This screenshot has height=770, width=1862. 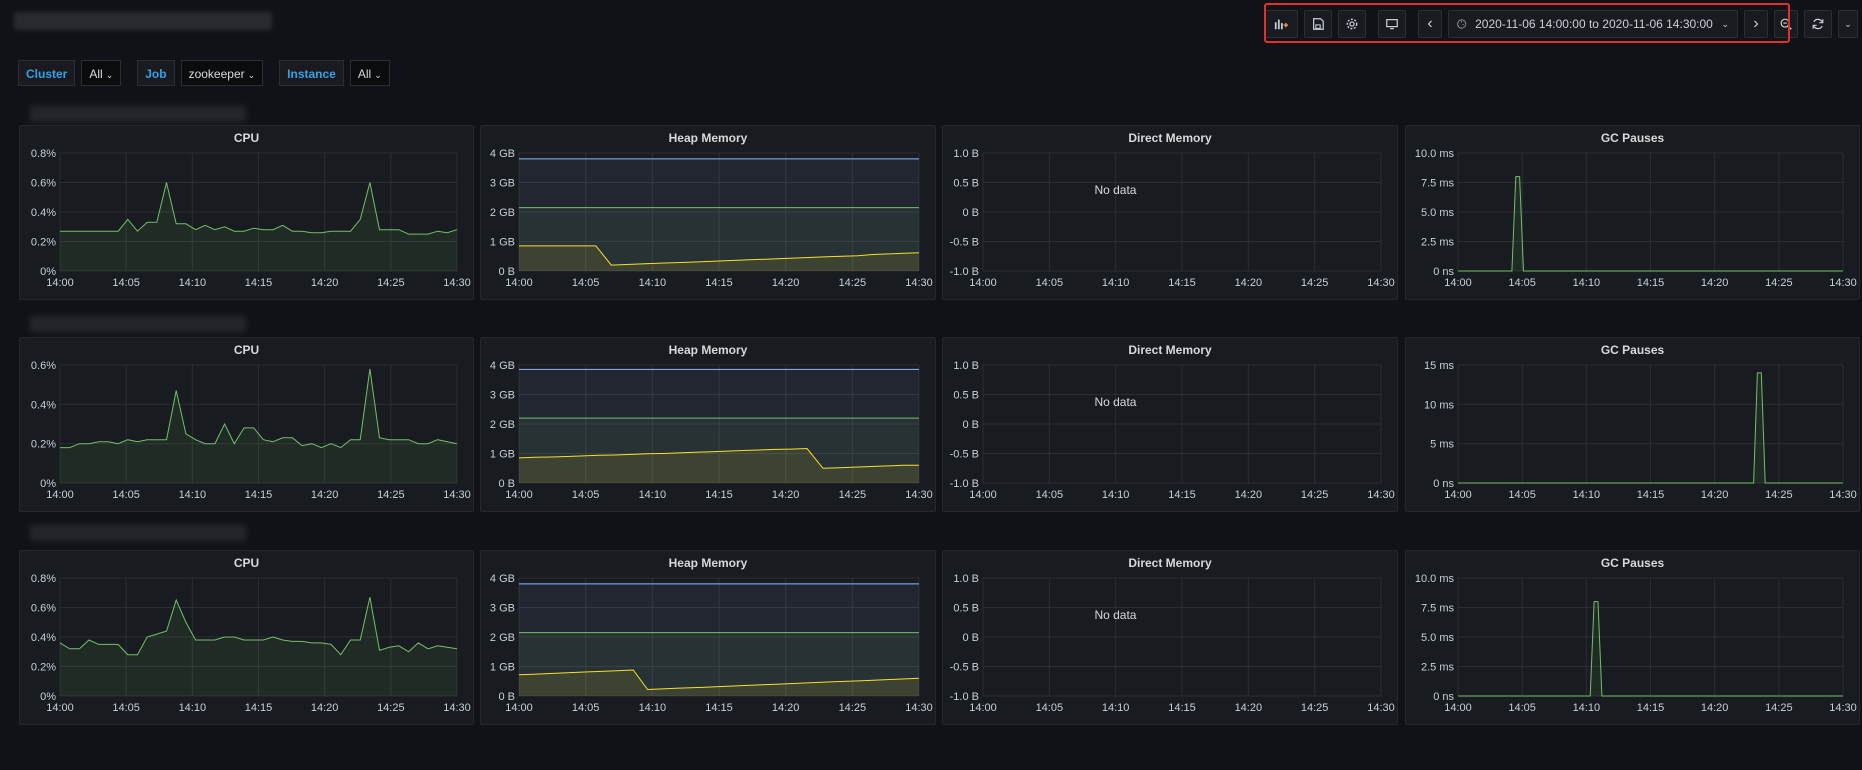 I want to click on add-panel-button, so click(x=1281, y=24).